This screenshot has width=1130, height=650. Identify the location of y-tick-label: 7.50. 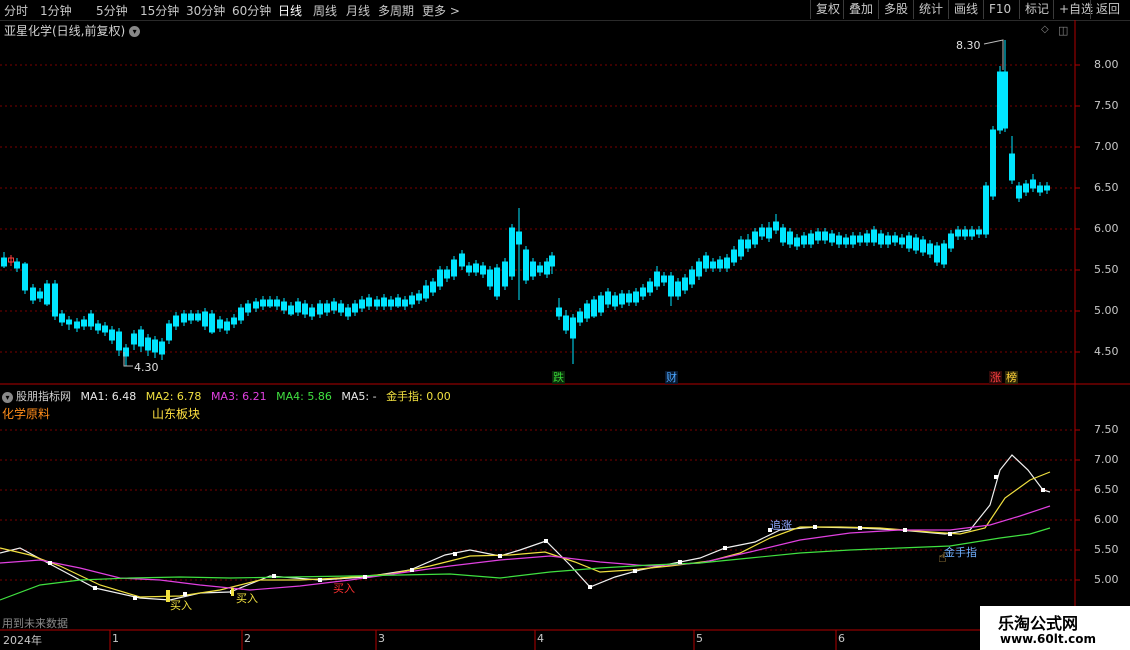
(1106, 105).